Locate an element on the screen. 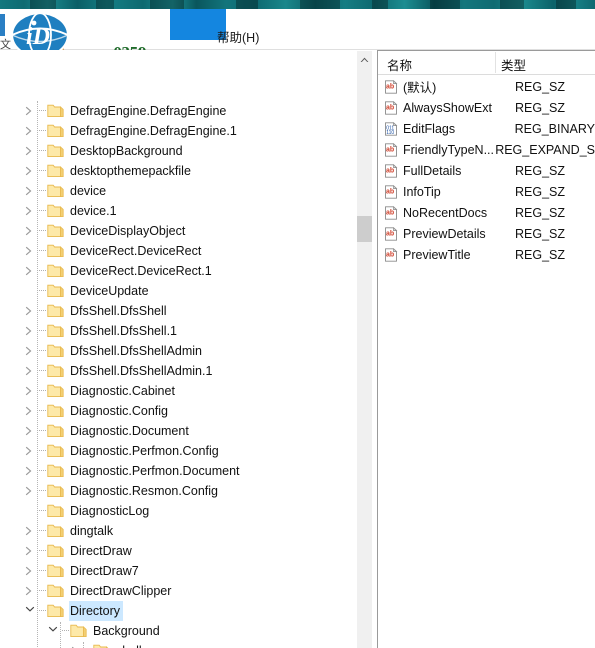  tree-item-label: DfsShell.DfsShellAdmin.1 is located at coordinates (141, 371).